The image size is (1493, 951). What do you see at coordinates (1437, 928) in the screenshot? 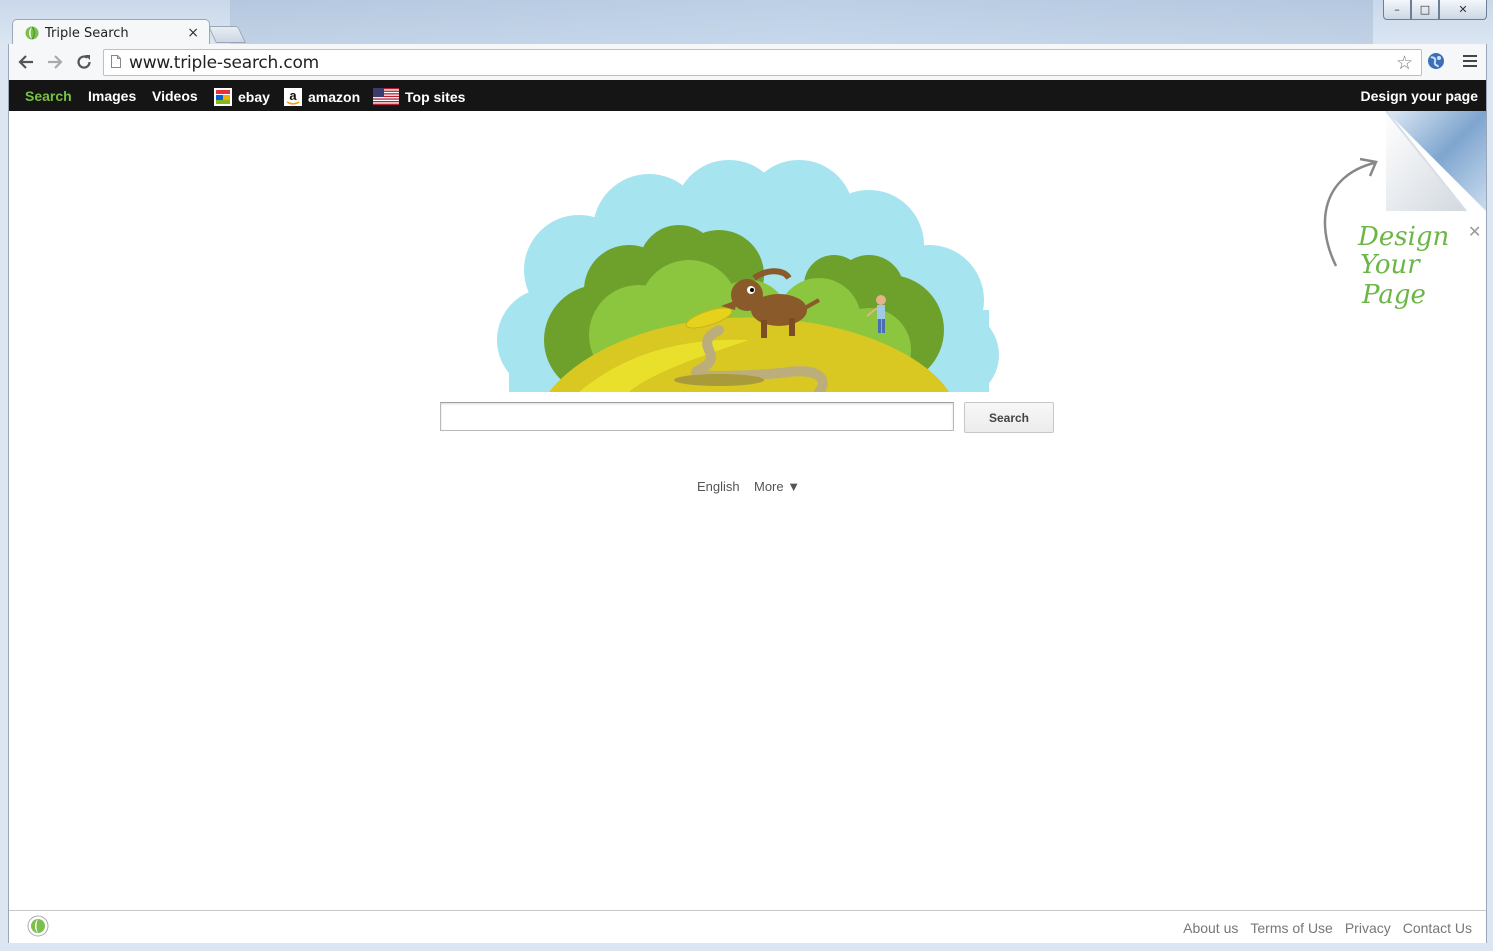
I see `footer-contact-link: Contact Us` at bounding box center [1437, 928].